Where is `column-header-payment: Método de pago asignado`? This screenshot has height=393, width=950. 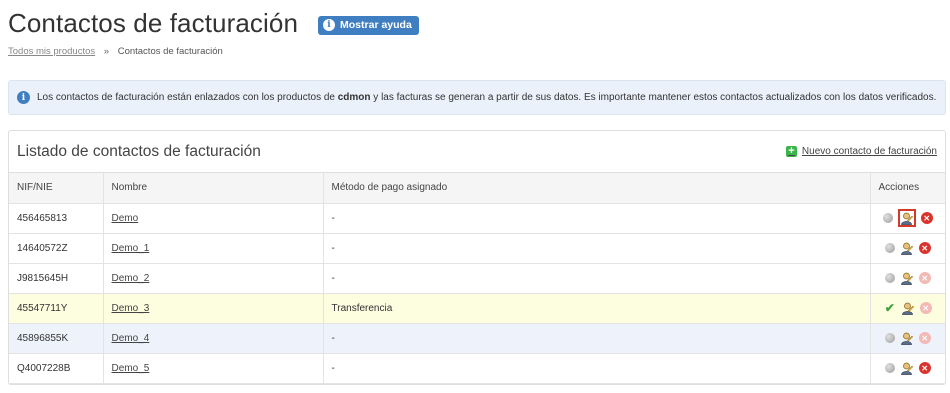 column-header-payment: Método de pago asignado is located at coordinates (597, 188).